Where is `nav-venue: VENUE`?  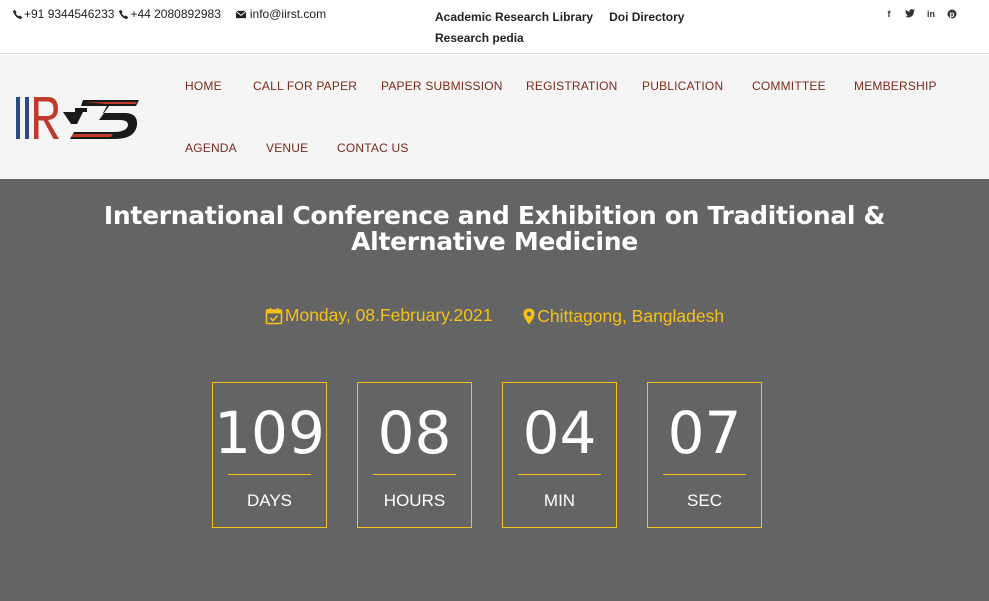
nav-venue: VENUE is located at coordinates (287, 148).